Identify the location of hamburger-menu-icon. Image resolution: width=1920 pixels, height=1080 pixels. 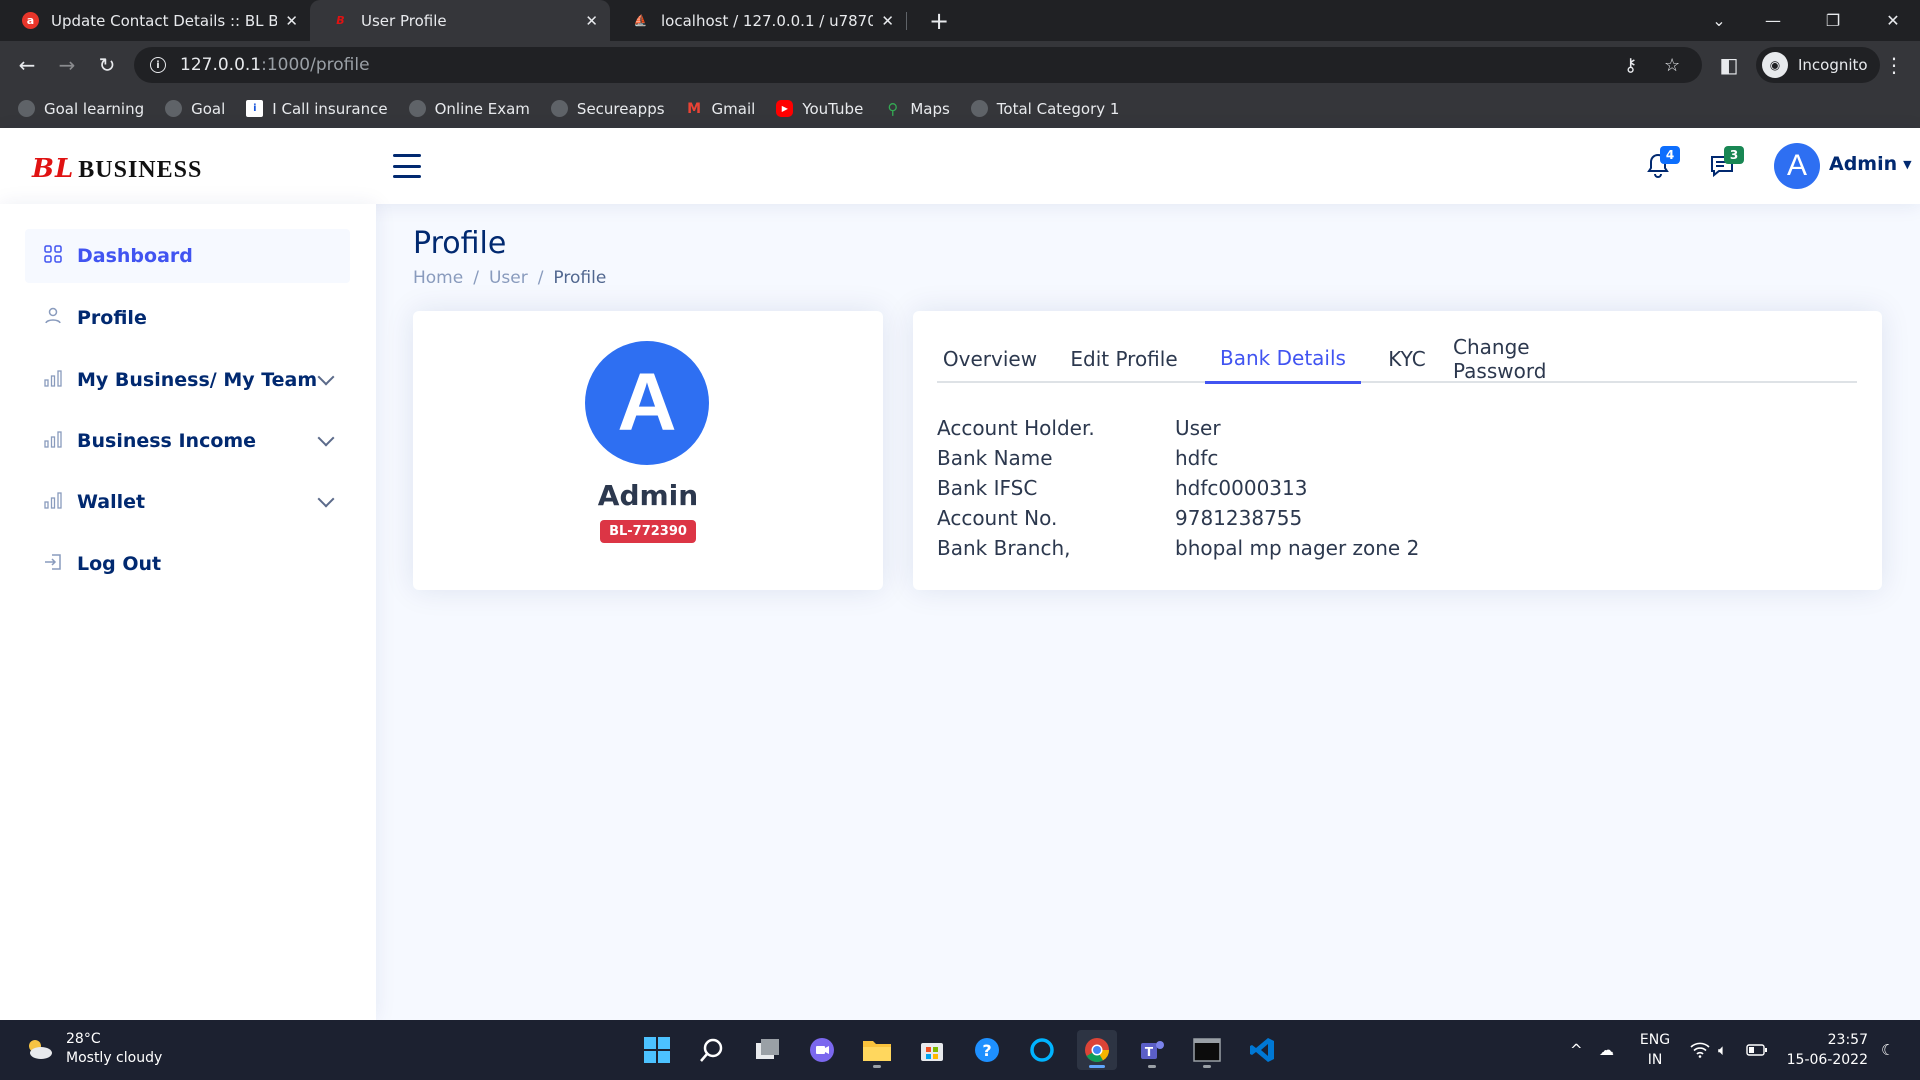
(407, 166).